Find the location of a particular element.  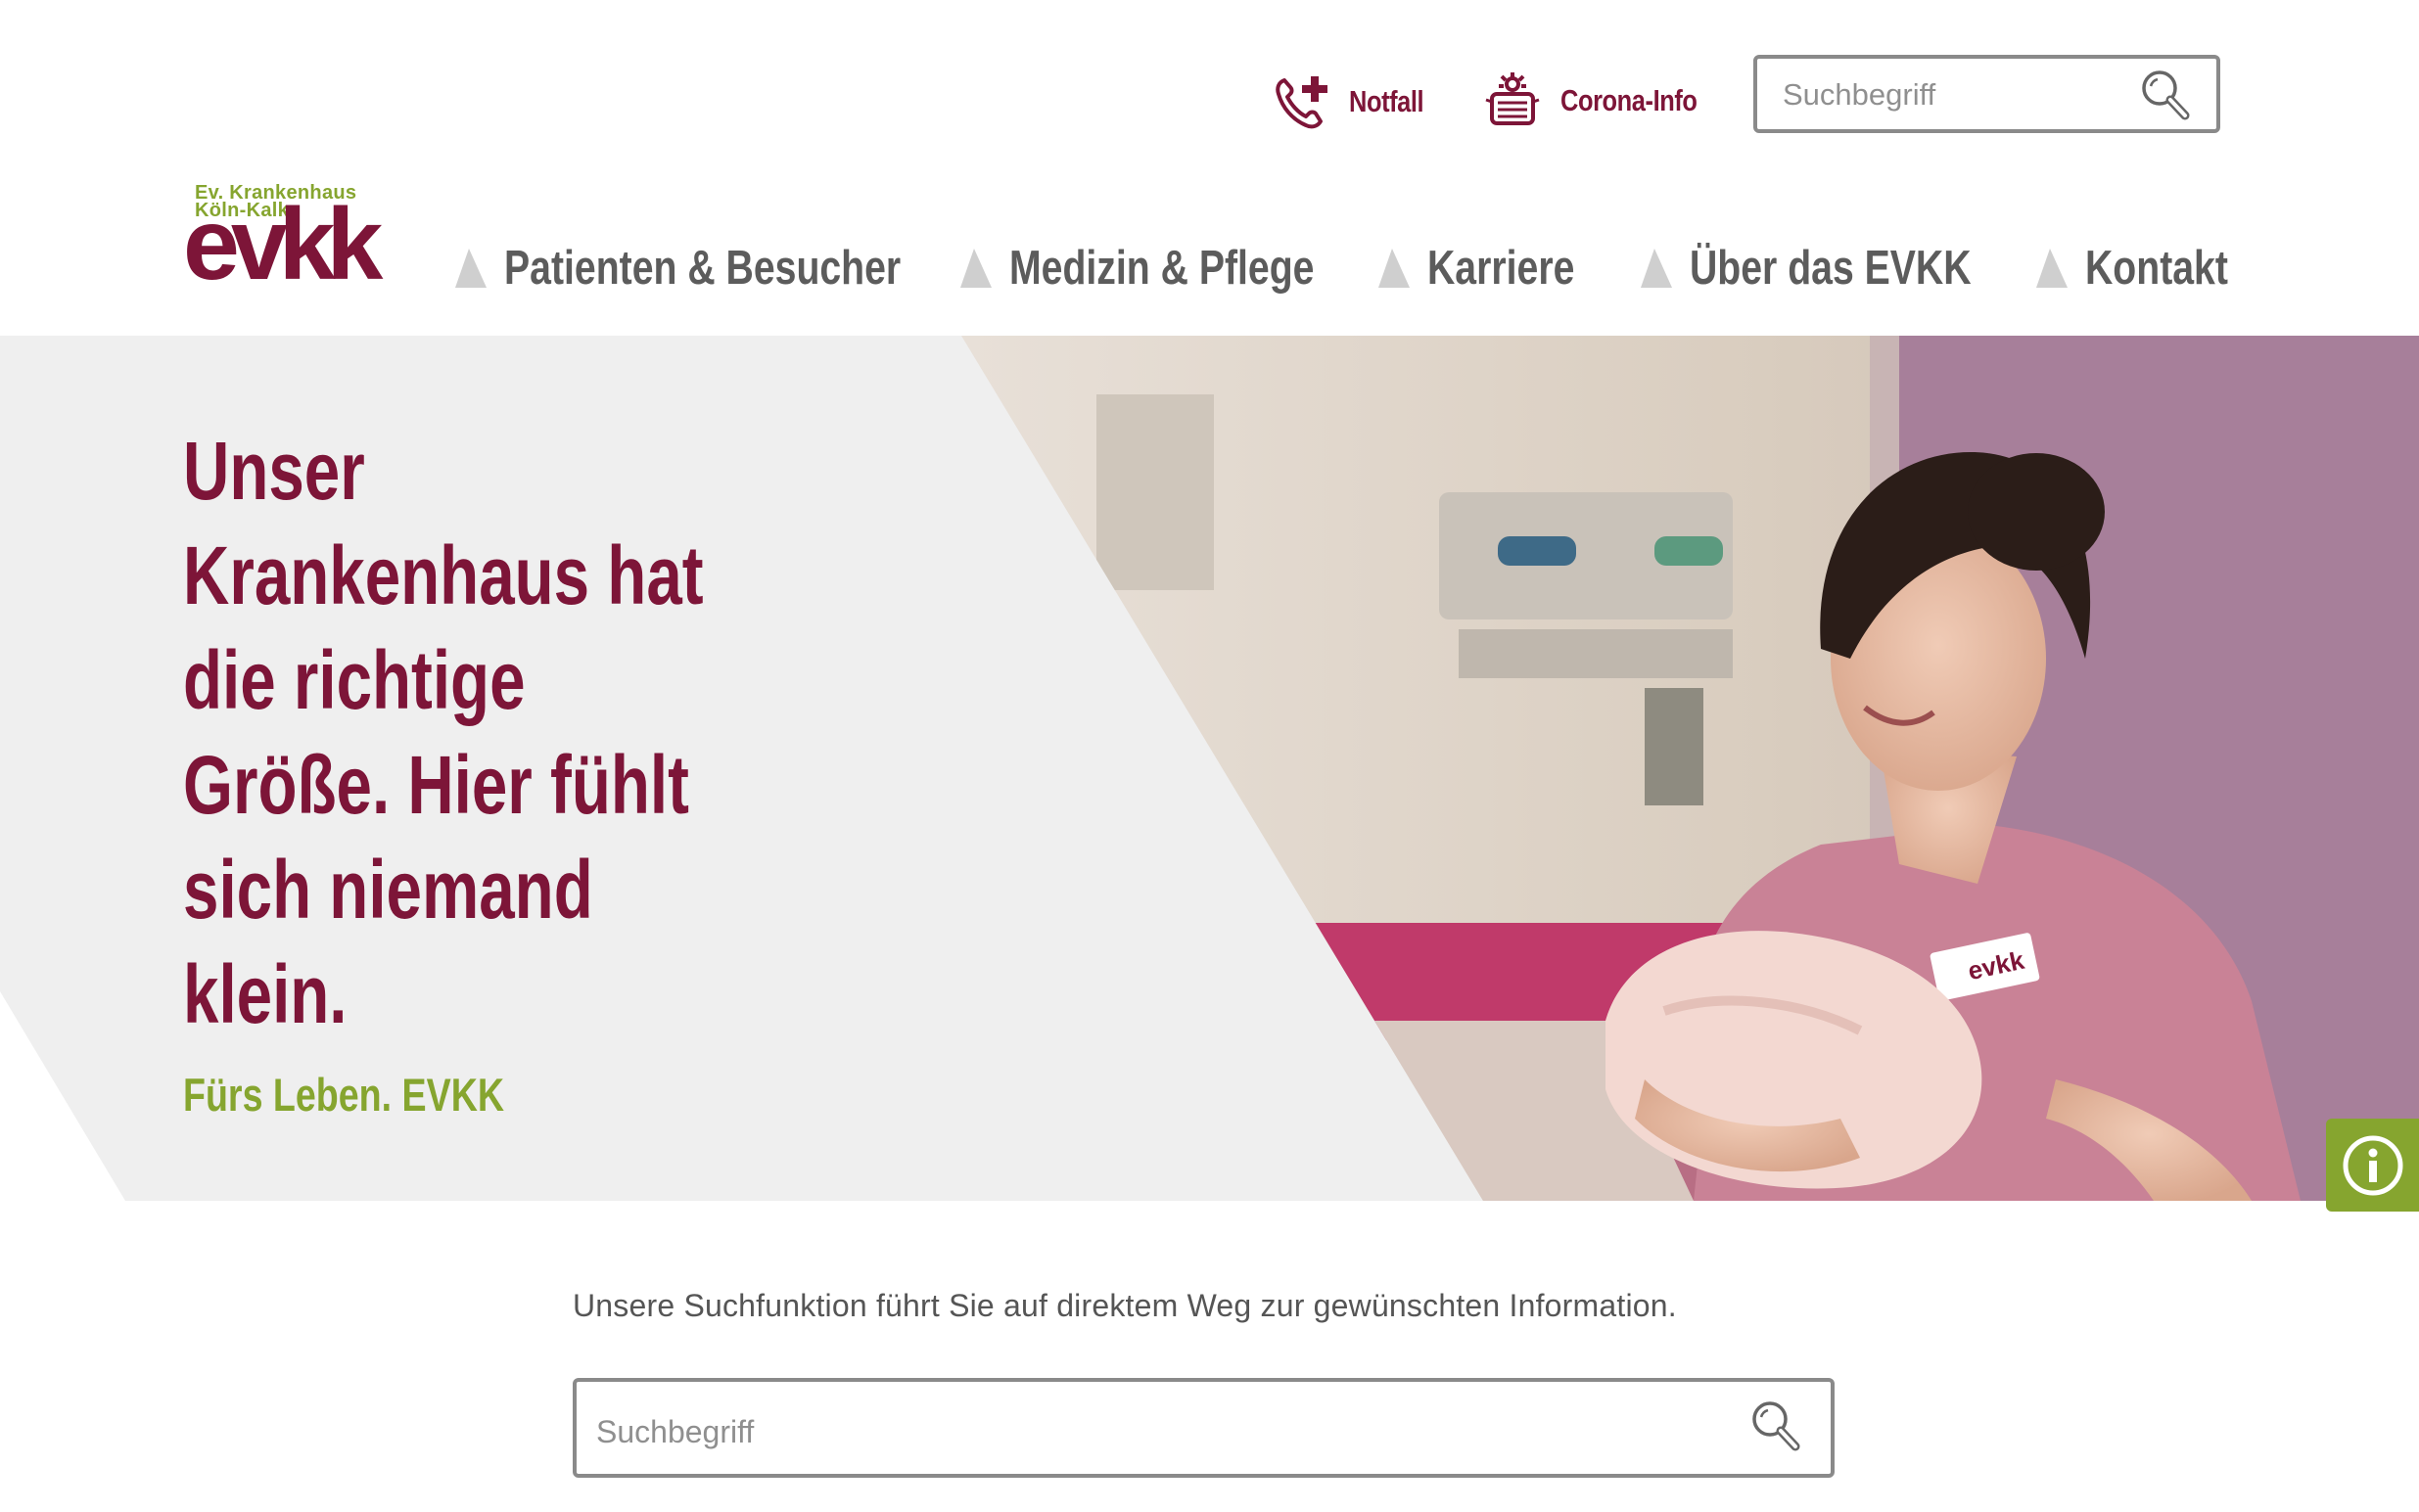

nav-item-karriere: Karriere is located at coordinates (1495, 268).